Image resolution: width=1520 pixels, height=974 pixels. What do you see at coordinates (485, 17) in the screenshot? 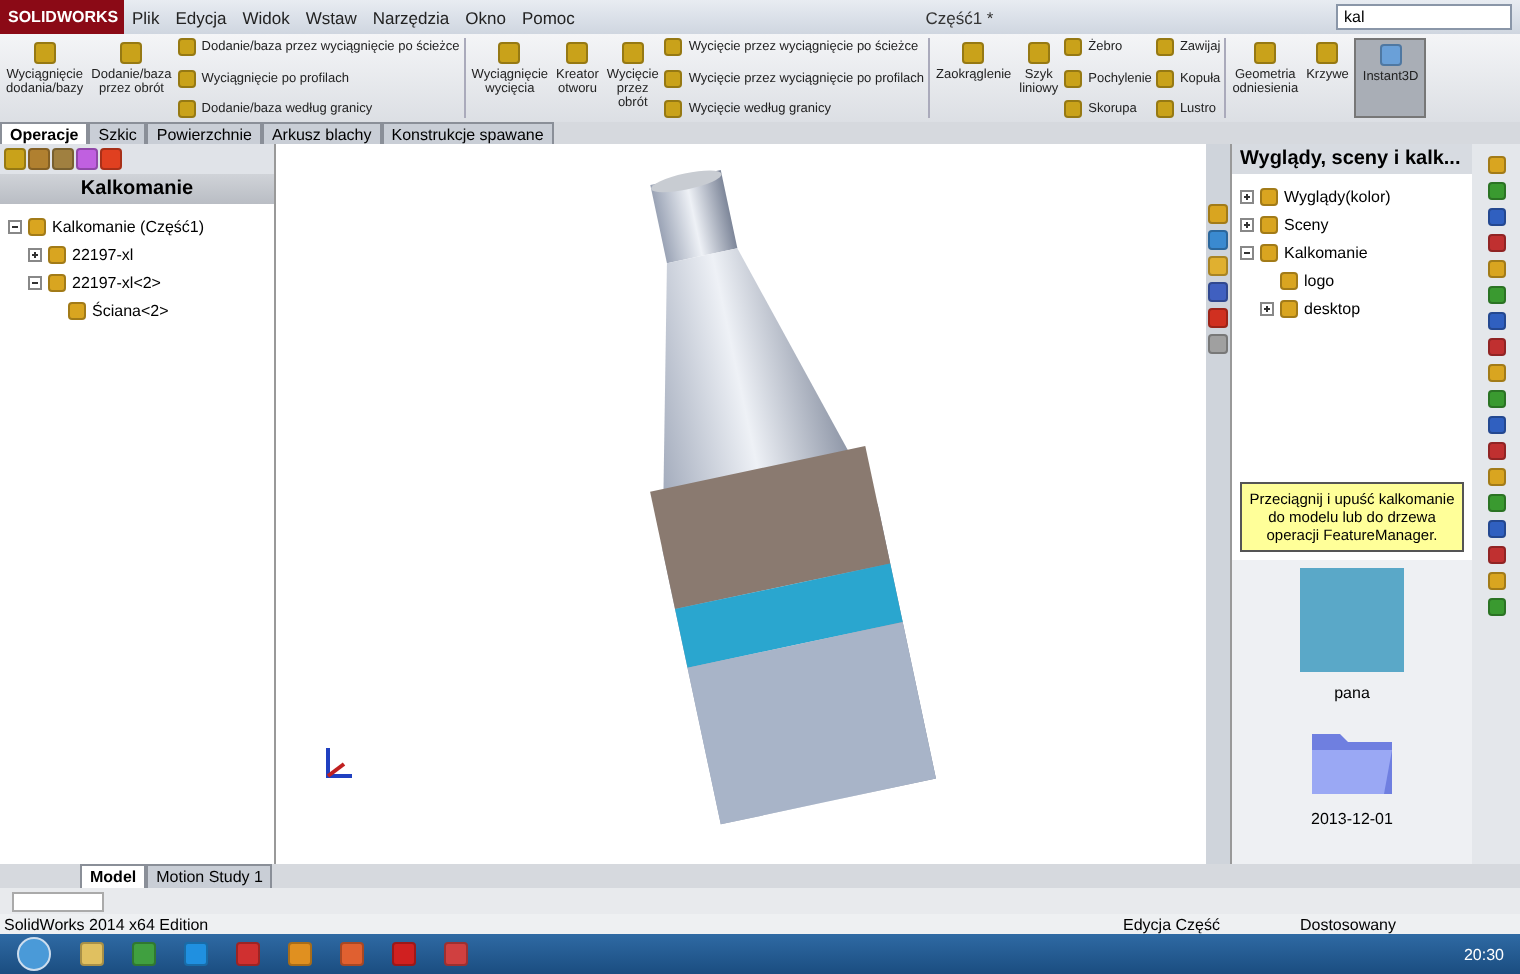
I see `menu-item: Okno` at bounding box center [485, 17].